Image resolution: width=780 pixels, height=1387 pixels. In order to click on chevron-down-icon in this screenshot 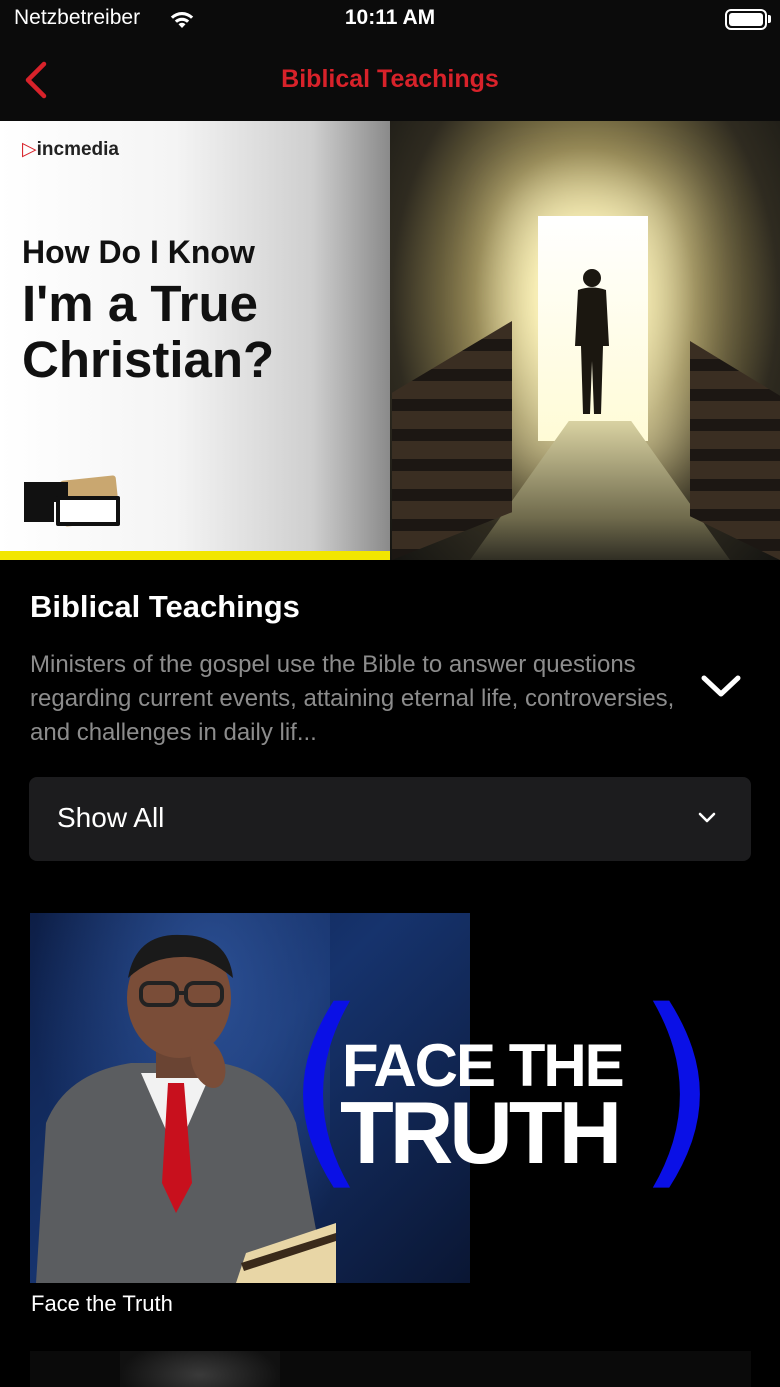, I will do `click(707, 817)`.